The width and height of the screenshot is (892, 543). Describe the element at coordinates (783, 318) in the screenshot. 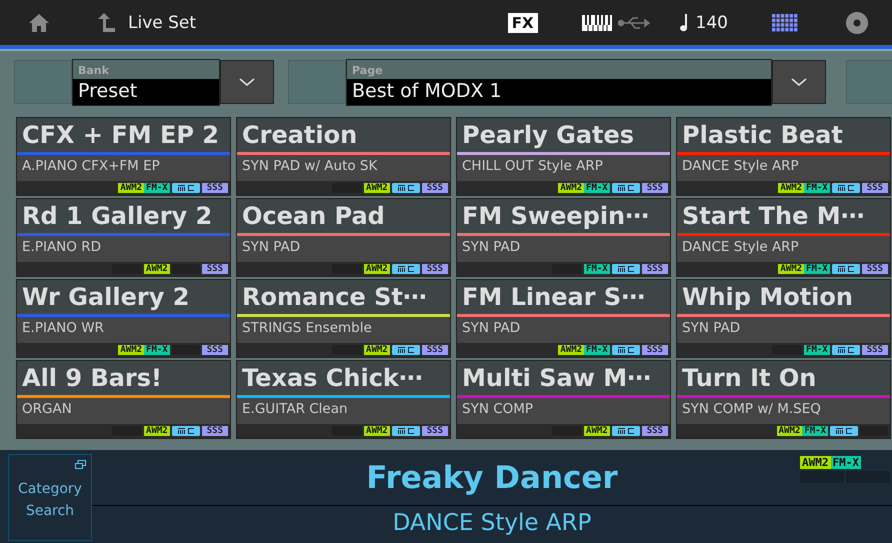

I see `performance-tile: Whip Motion SYN PAD FM-X SSS` at that location.